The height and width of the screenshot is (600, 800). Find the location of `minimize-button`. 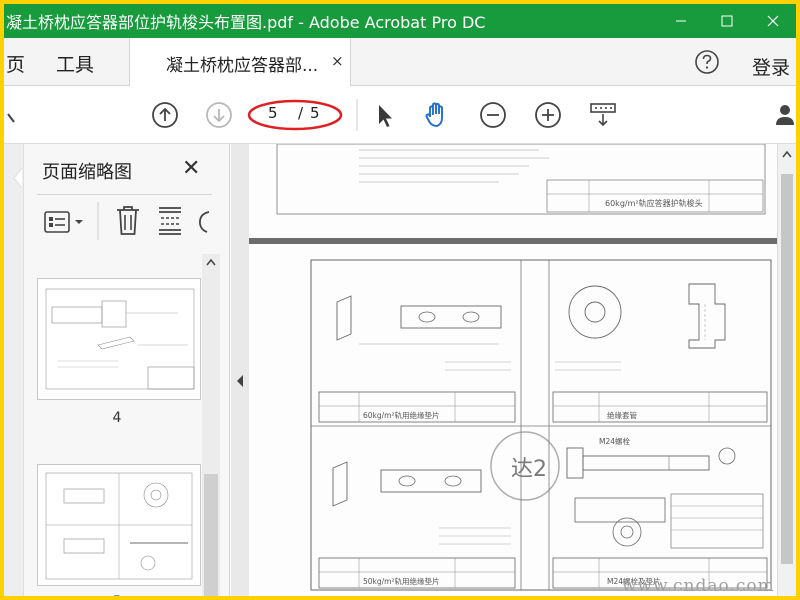

minimize-button is located at coordinates (681, 21).